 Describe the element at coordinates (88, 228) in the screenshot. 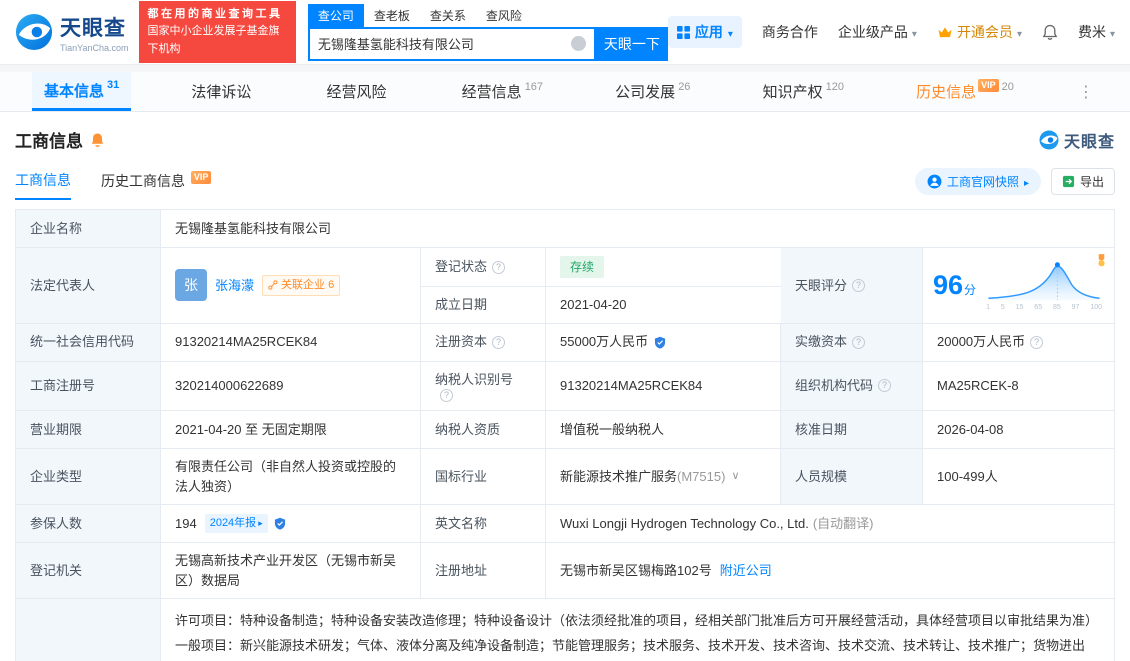

I see `company-name-label: 企业名称` at that location.